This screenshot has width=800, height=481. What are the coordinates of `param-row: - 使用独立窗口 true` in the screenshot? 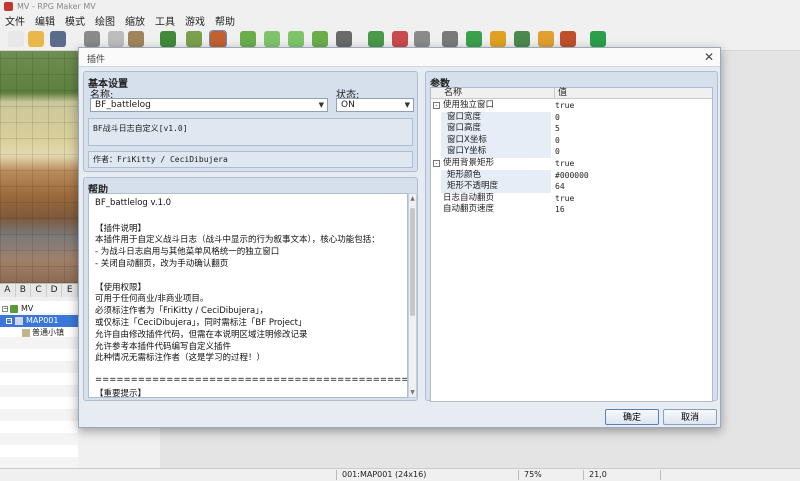 It's located at (571, 106).